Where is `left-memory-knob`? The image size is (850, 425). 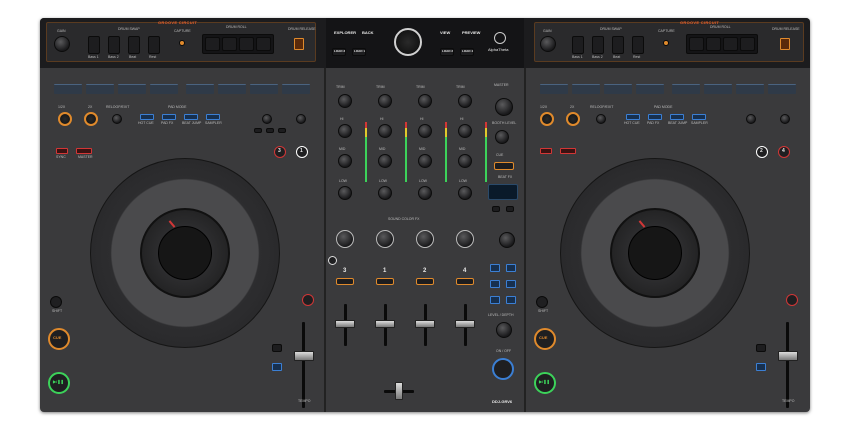
left-memory-knob is located at coordinates (301, 119).